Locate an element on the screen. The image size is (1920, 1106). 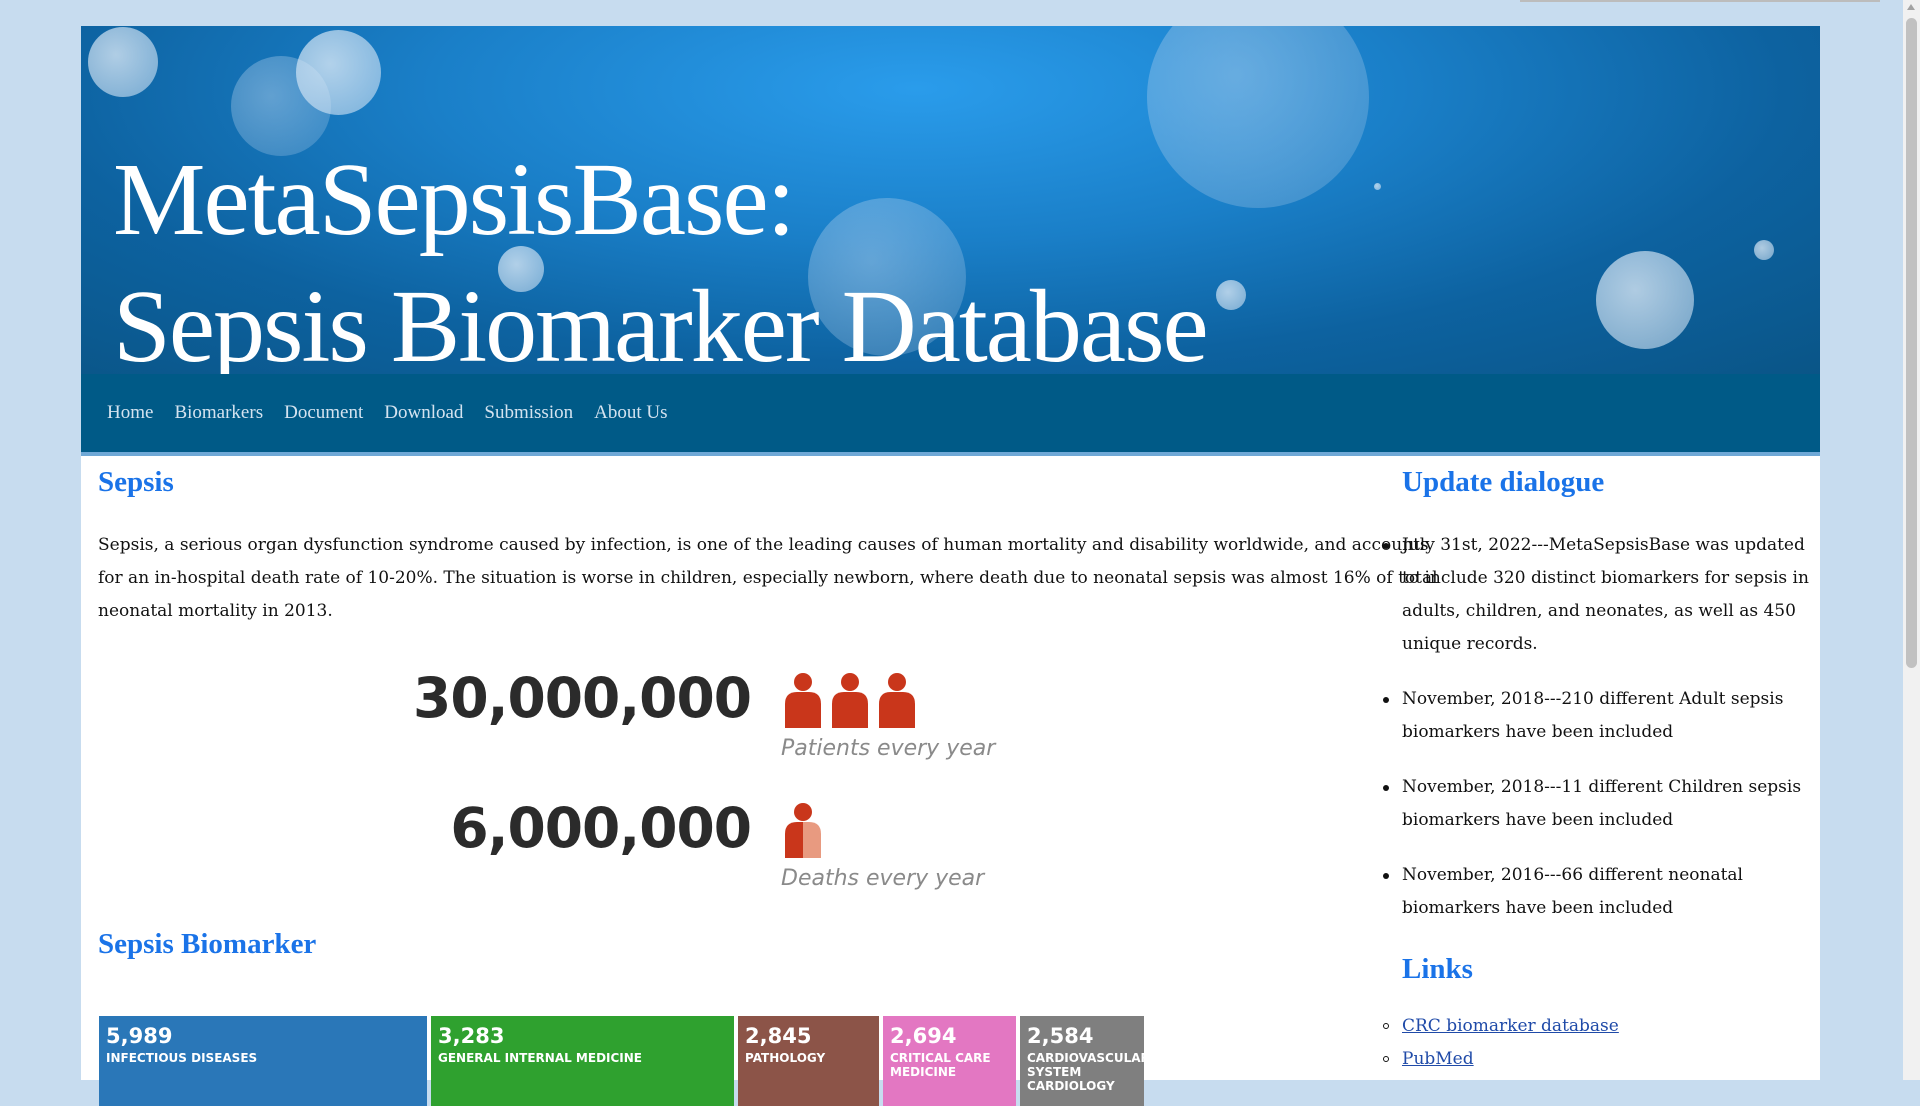
treemap-tile-label: CRITICAL CARE MEDICINE is located at coordinates (940, 1065).